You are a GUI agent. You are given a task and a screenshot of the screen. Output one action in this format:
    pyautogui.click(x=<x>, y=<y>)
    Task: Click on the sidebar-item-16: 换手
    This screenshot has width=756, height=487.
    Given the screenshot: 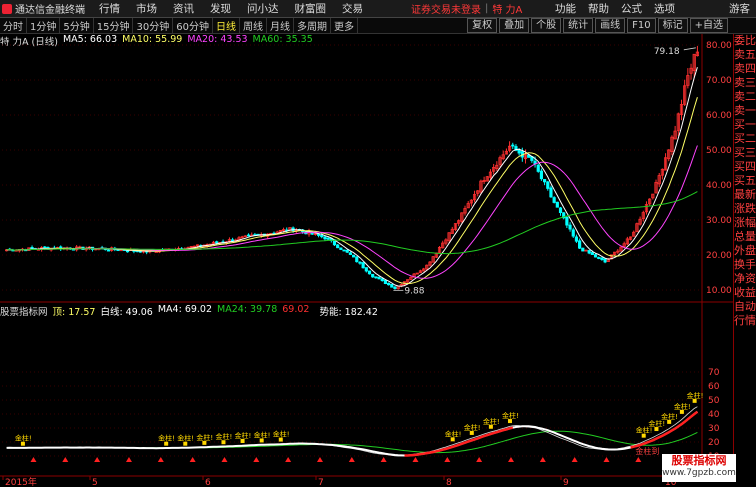 What is the action you would take?
    pyautogui.click(x=745, y=265)
    